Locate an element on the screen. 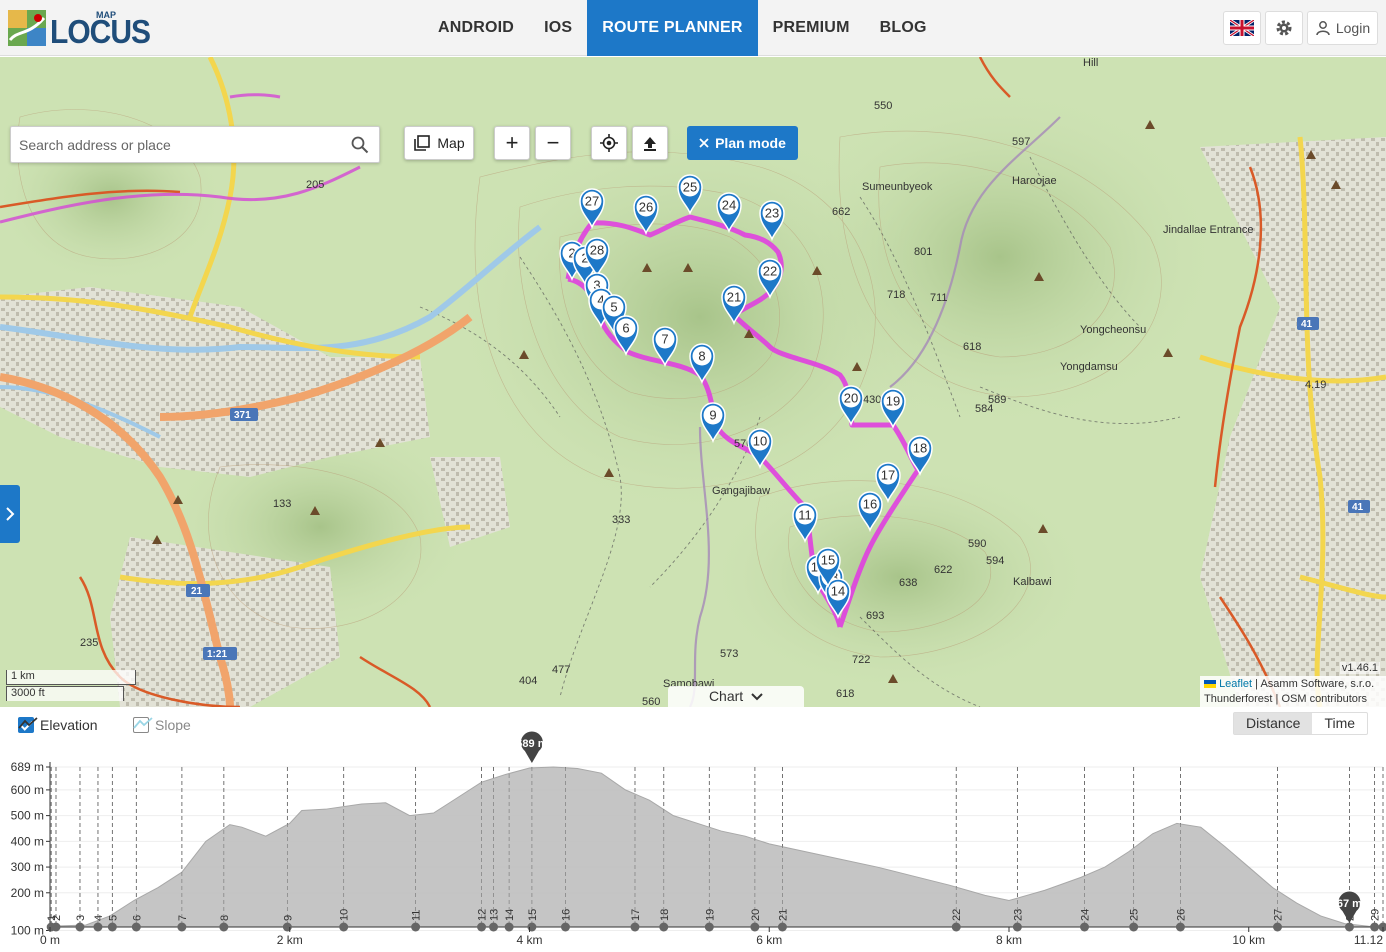  time-toggle: Time is located at coordinates (1339, 723).